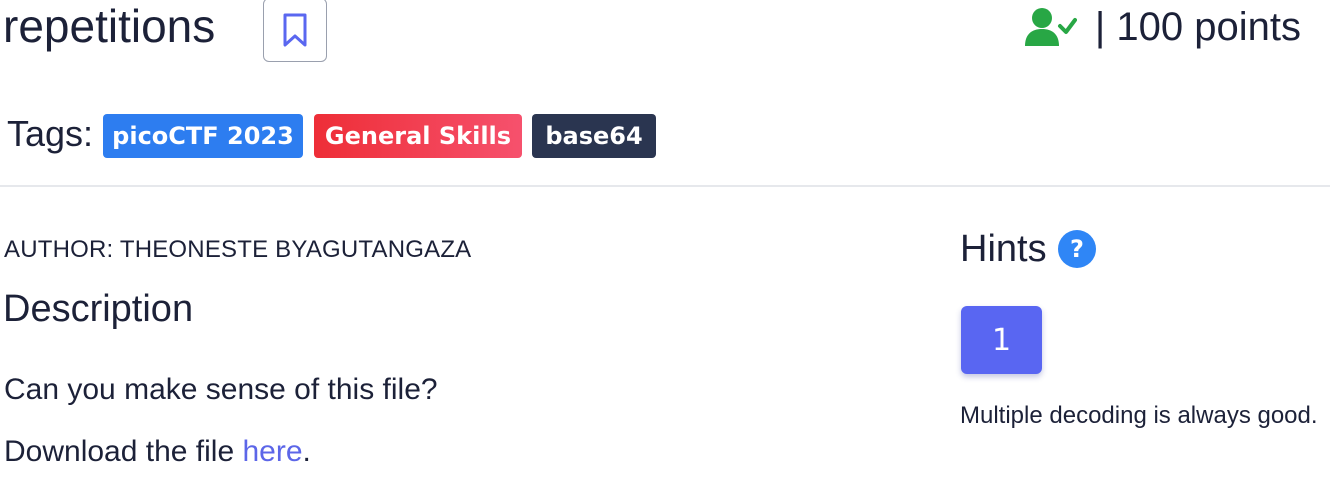  I want to click on hint-text: Multiple decoding is always good., so click(1139, 415).